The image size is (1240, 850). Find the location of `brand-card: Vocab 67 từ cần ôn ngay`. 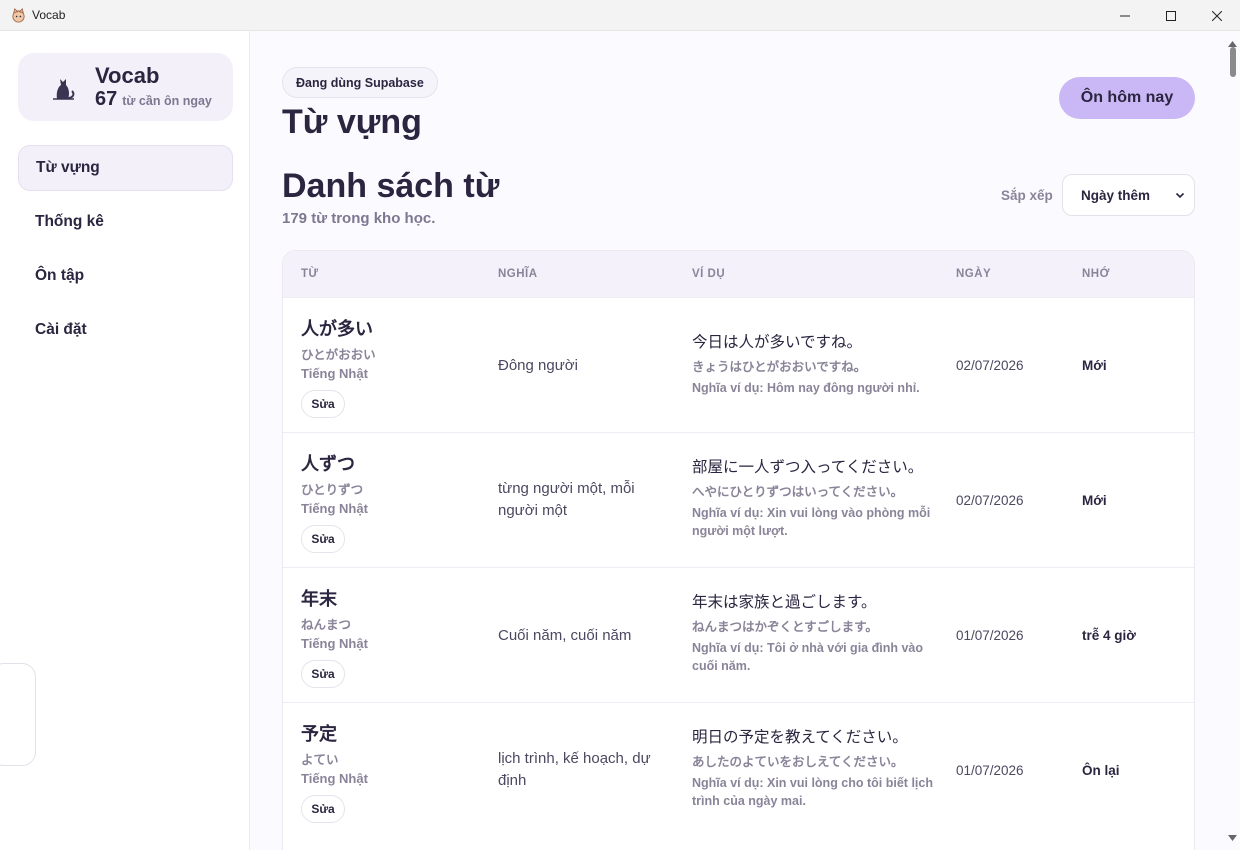

brand-card: Vocab 67 từ cần ôn ngay is located at coordinates (125, 87).